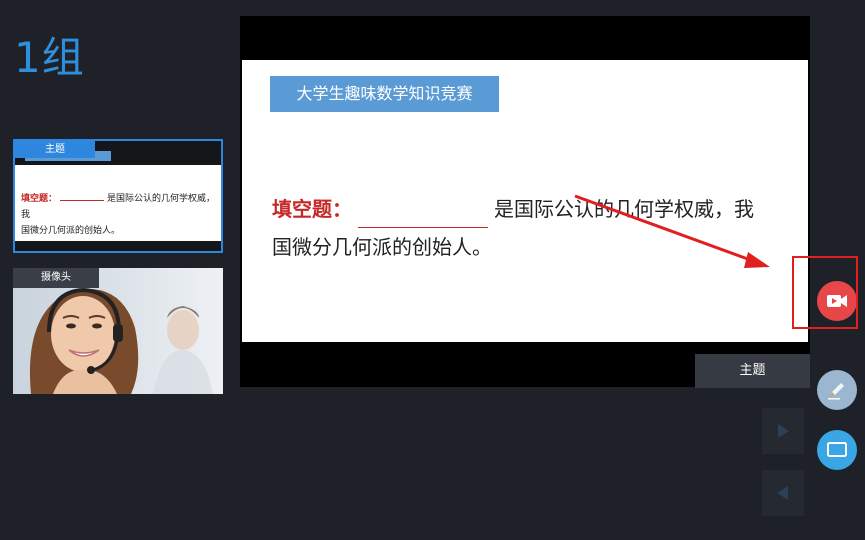 The height and width of the screenshot is (540, 865). I want to click on pen-icon, so click(836, 391).